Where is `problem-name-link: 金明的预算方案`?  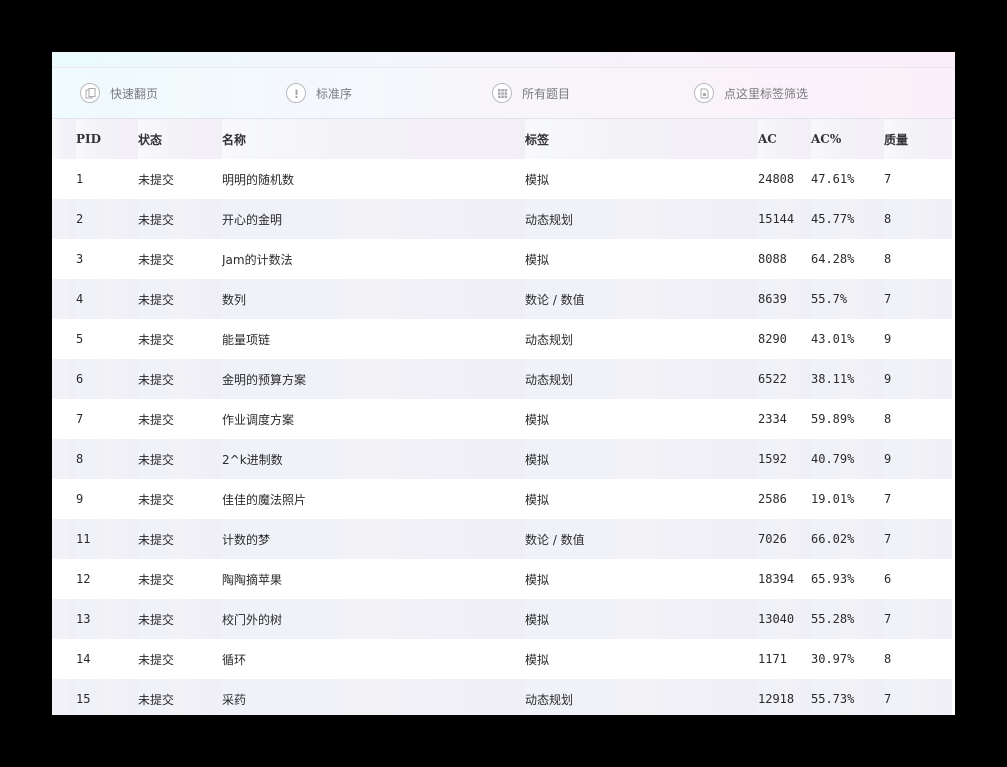
problem-name-link: 金明的预算方案 is located at coordinates (264, 380).